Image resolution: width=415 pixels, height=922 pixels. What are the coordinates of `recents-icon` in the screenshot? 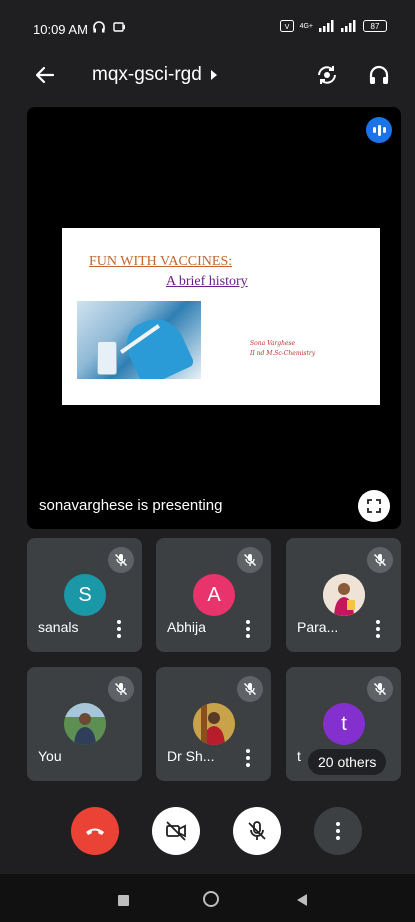 It's located at (123, 900).